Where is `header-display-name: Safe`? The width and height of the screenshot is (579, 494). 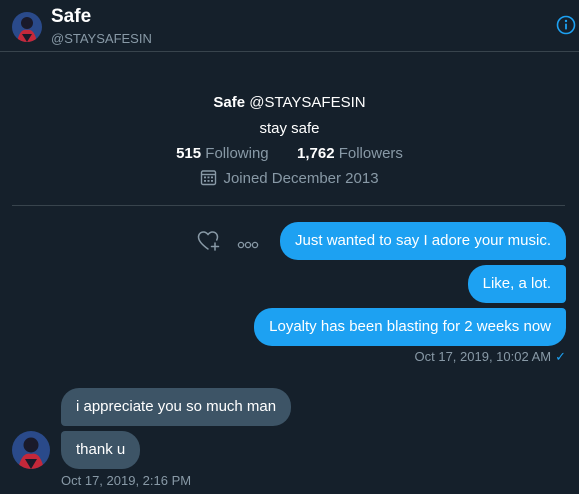 header-display-name: Safe is located at coordinates (71, 16).